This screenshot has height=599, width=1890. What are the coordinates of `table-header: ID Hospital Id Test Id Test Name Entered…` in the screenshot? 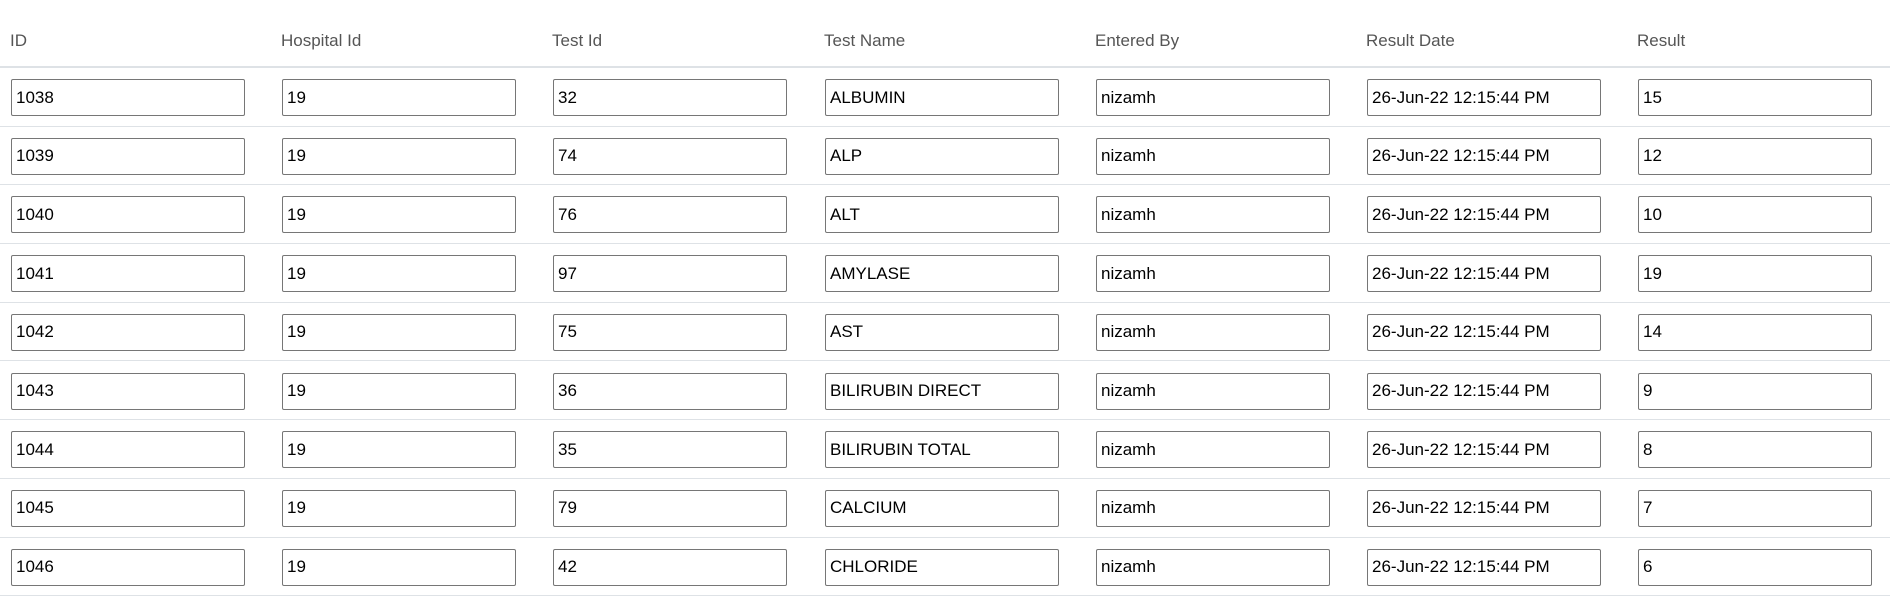 It's located at (945, 34).